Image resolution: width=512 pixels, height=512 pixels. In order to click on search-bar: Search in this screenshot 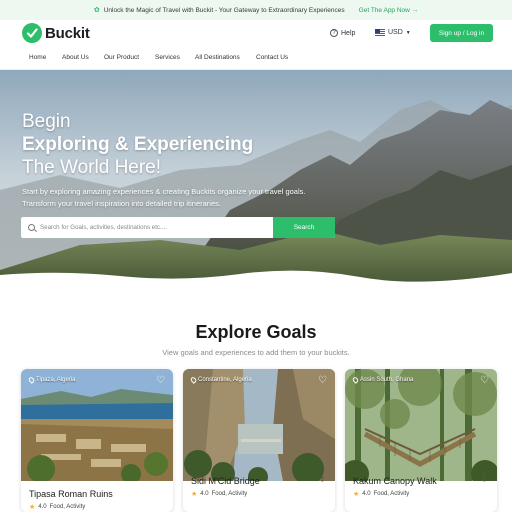, I will do `click(178, 227)`.